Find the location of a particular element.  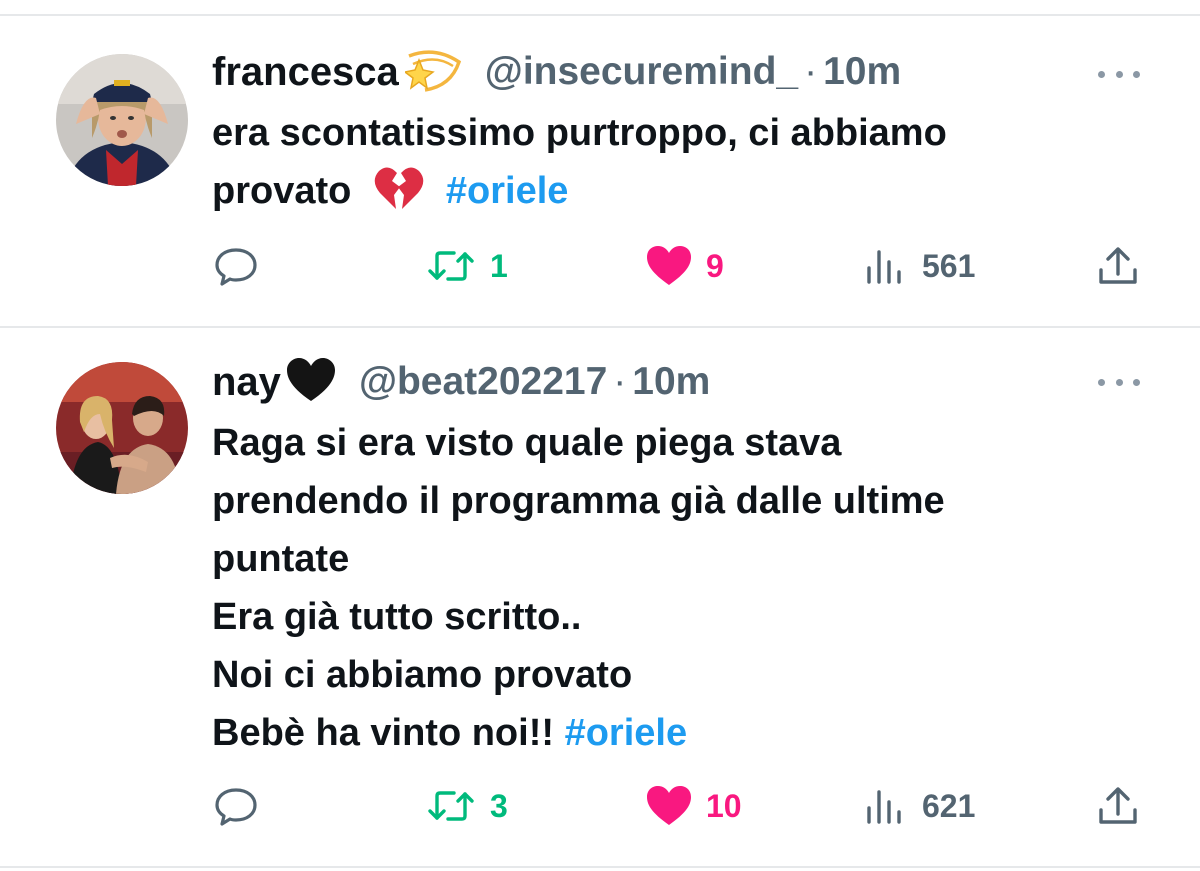

tweet-text-line: provato #oriele is located at coordinates (692, 195).